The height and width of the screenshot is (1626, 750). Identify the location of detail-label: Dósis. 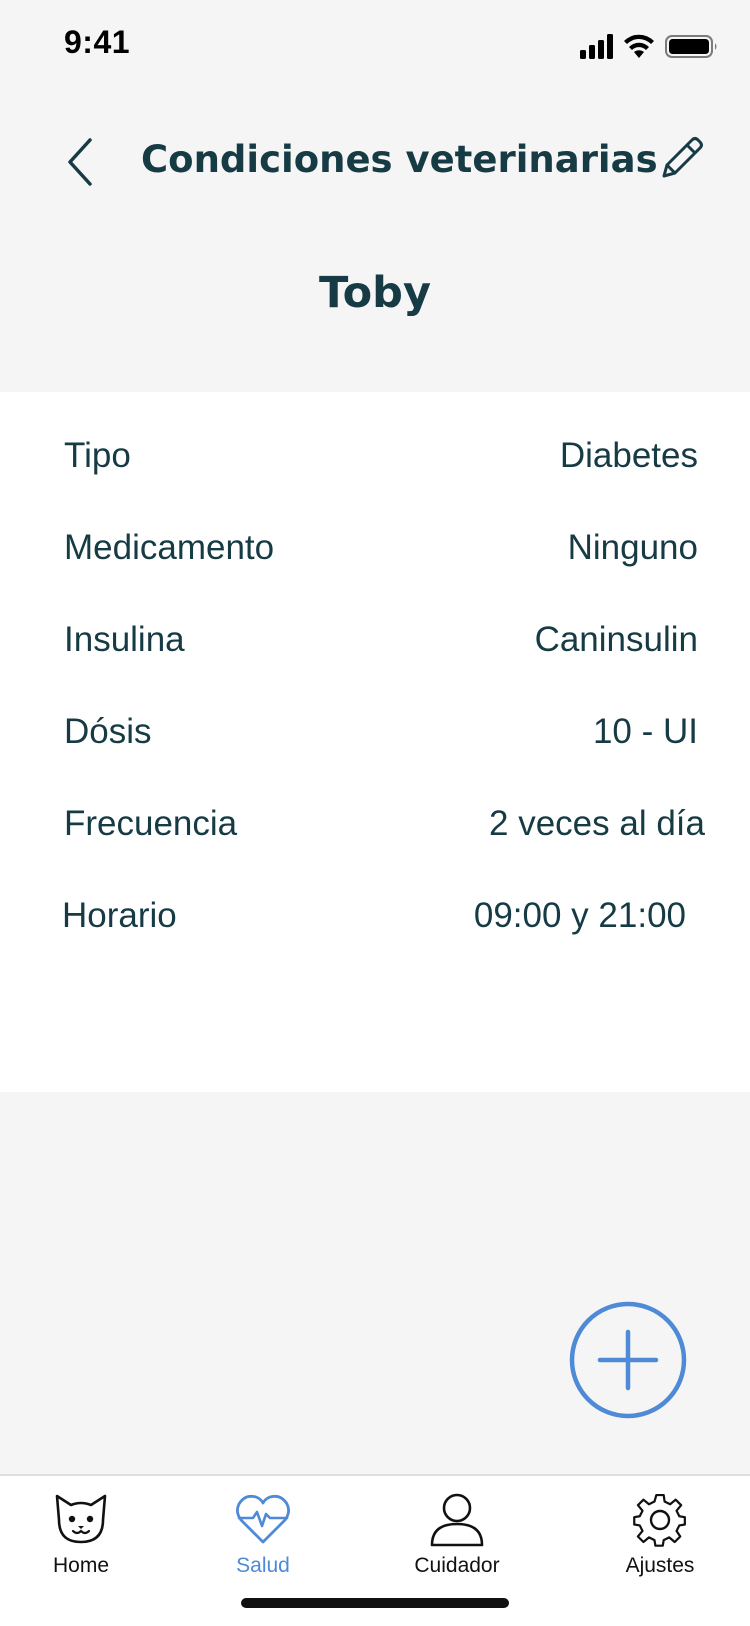
(108, 731).